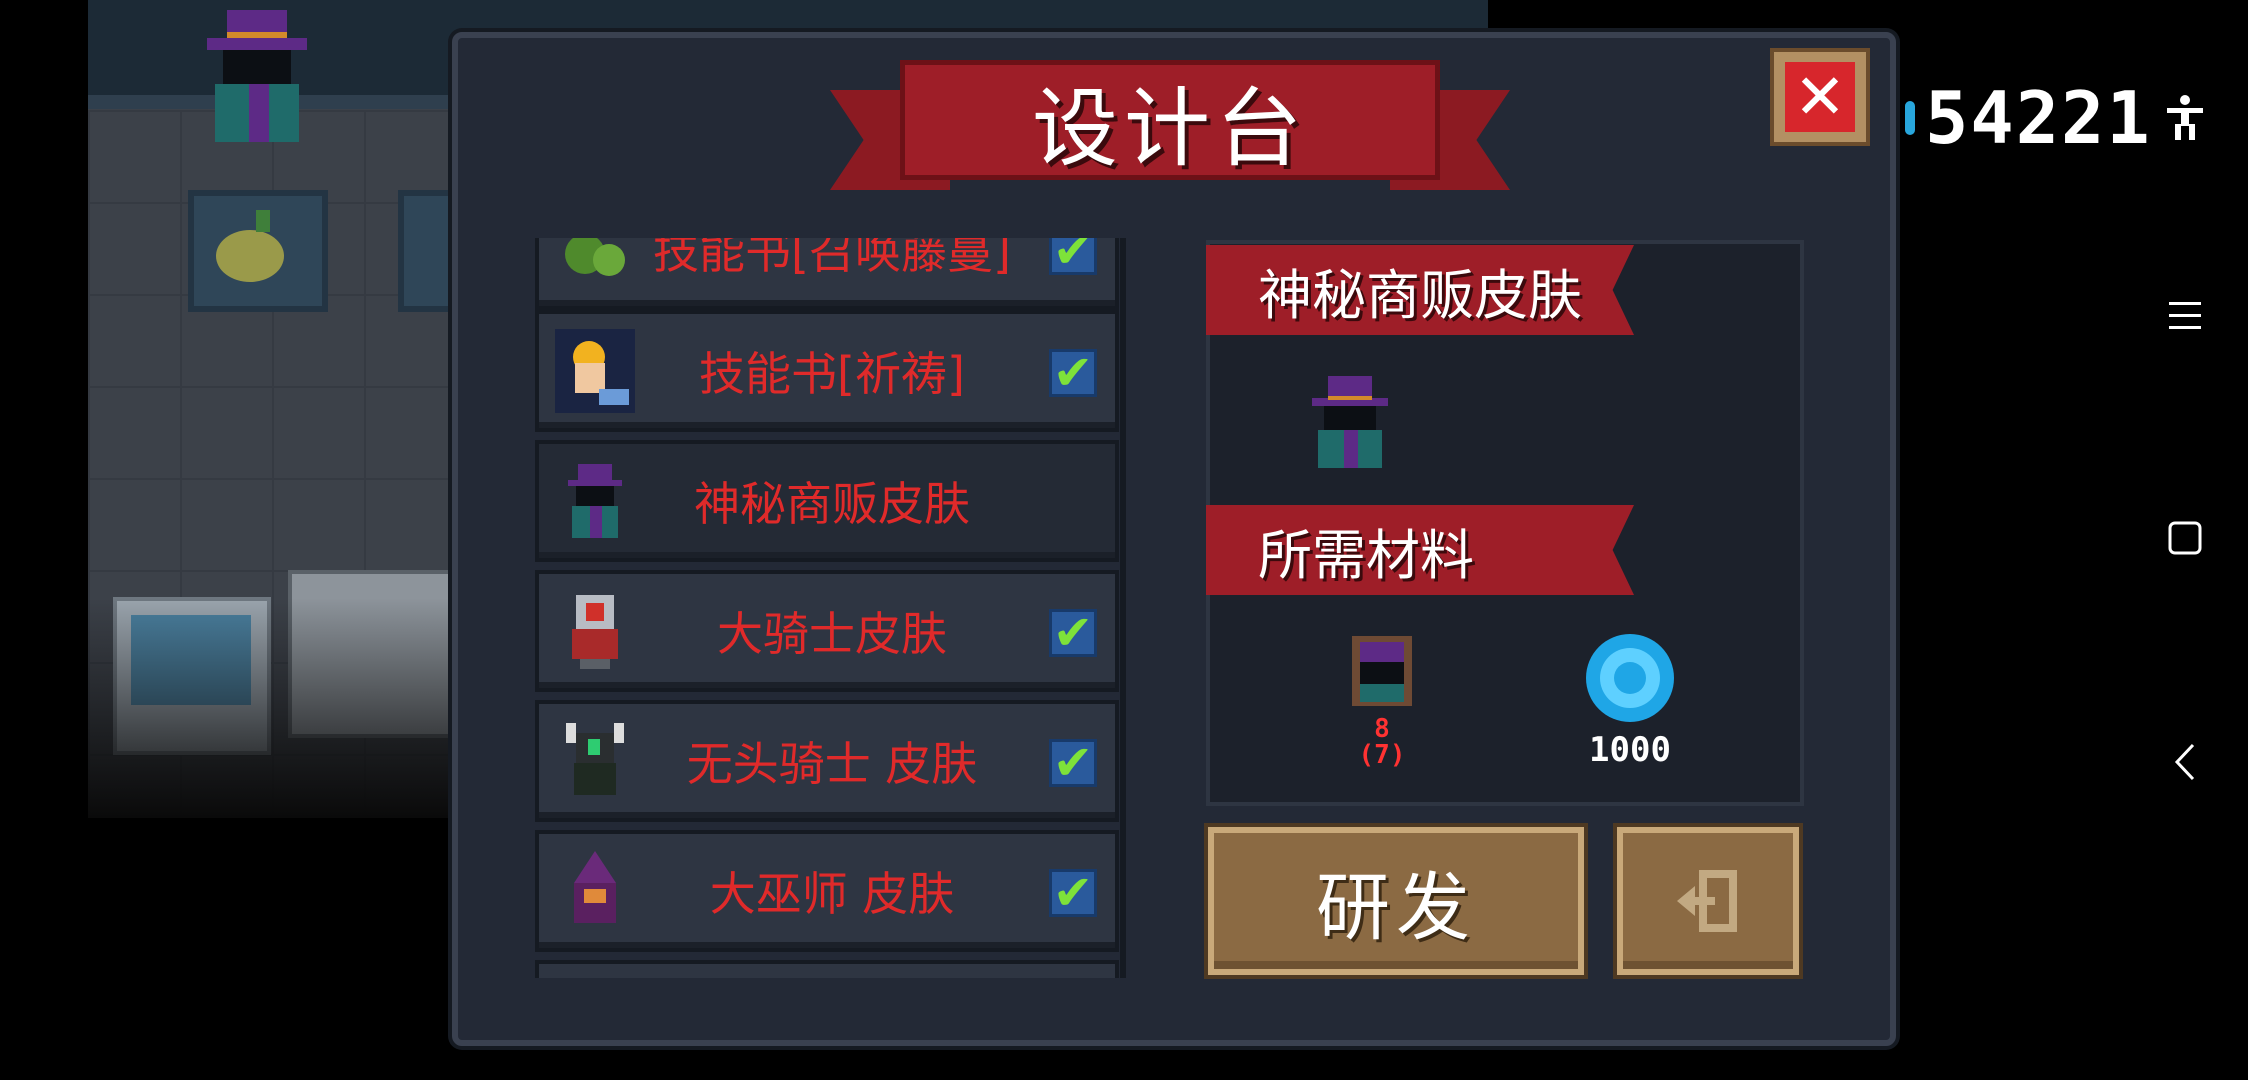 Image resolution: width=2248 pixels, height=1080 pixels. I want to click on title-banner: 设计台, so click(1170, 125).